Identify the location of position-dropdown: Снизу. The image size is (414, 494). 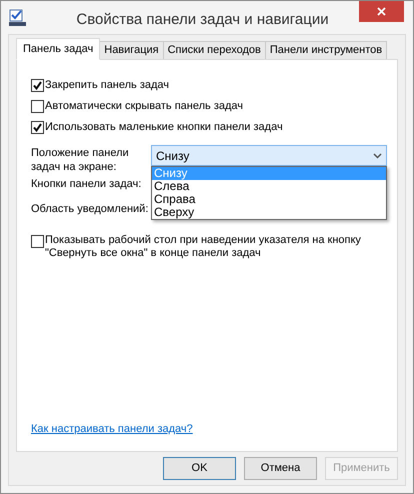
(269, 155).